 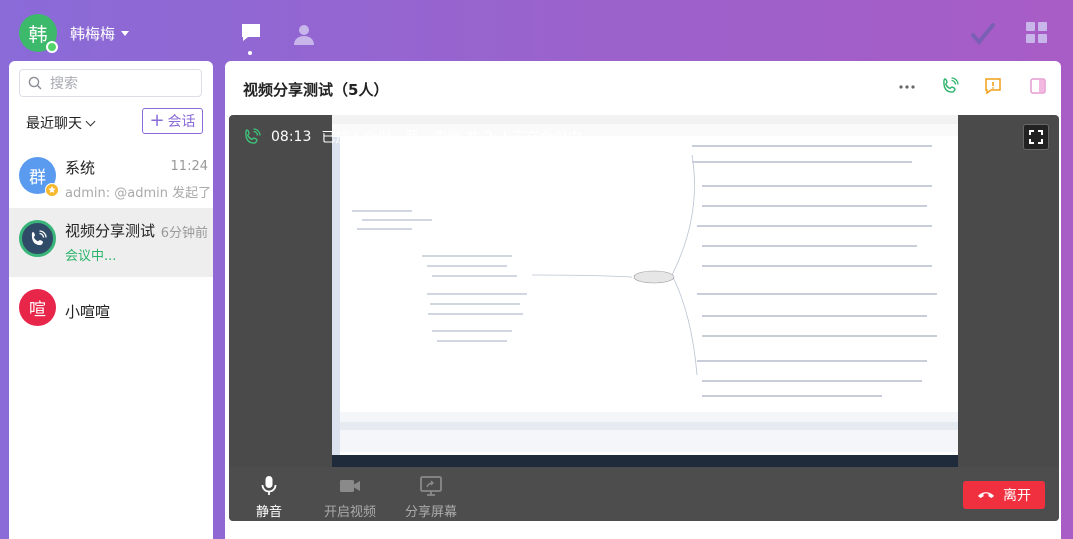 I want to click on chat-name: 小喧喧, so click(x=88, y=312).